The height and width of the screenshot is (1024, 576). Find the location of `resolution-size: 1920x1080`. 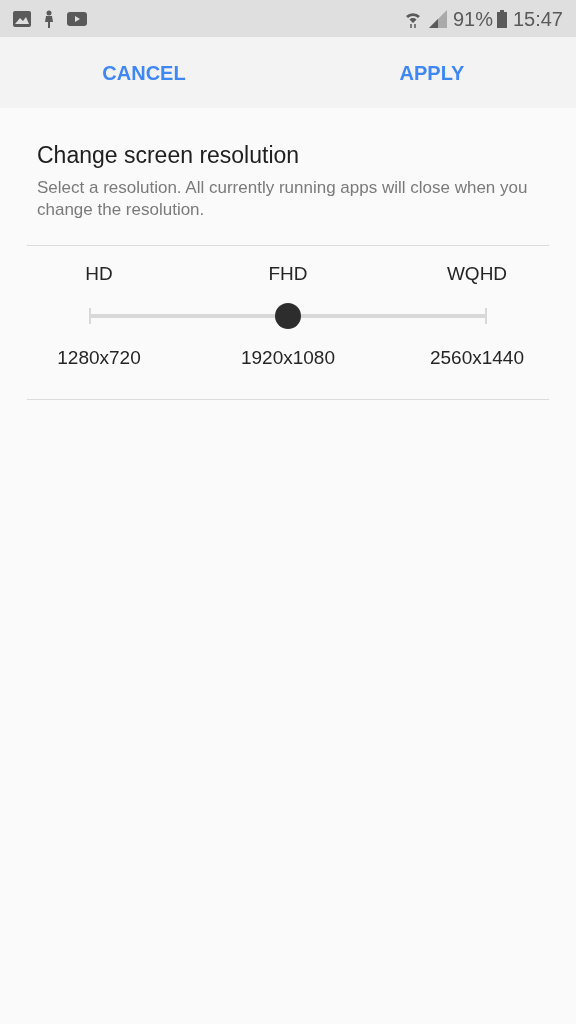

resolution-size: 1920x1080 is located at coordinates (287, 358).